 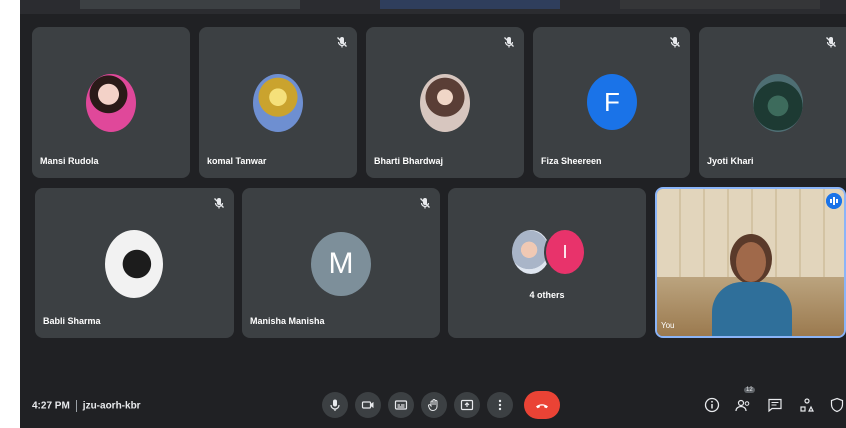 I want to click on present-screen-button, so click(x=467, y=405).